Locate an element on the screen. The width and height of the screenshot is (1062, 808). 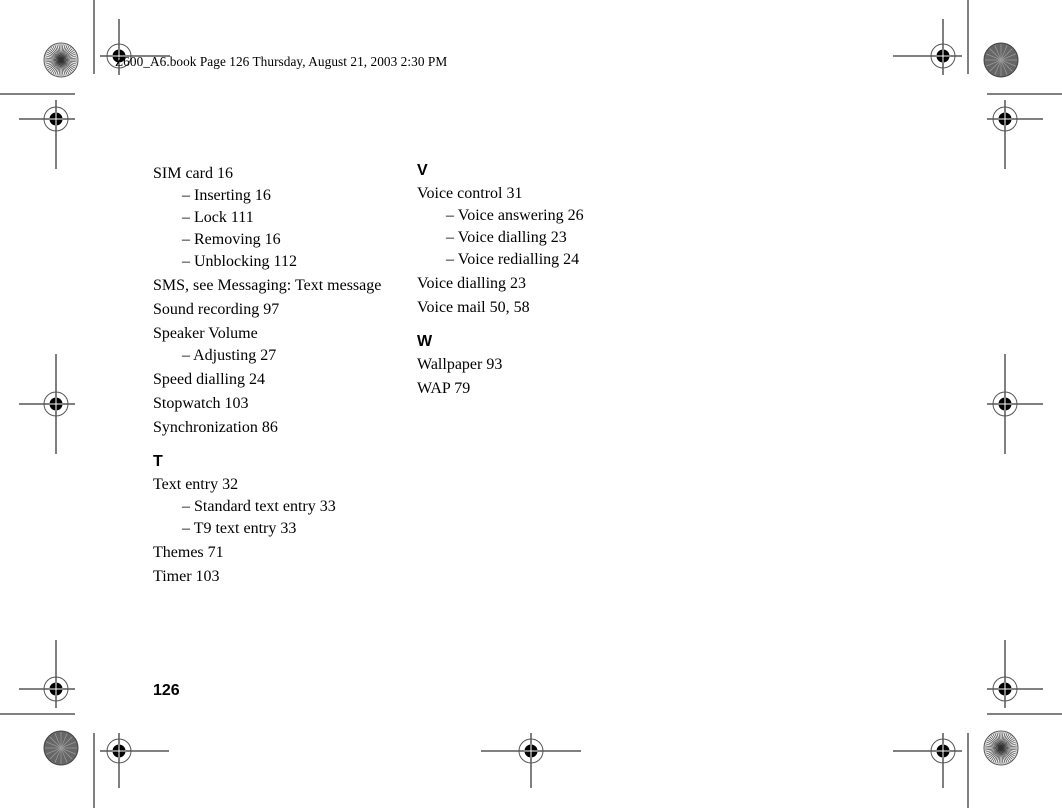
index-subentry: – Unblocking 112 is located at coordinates (239, 261).